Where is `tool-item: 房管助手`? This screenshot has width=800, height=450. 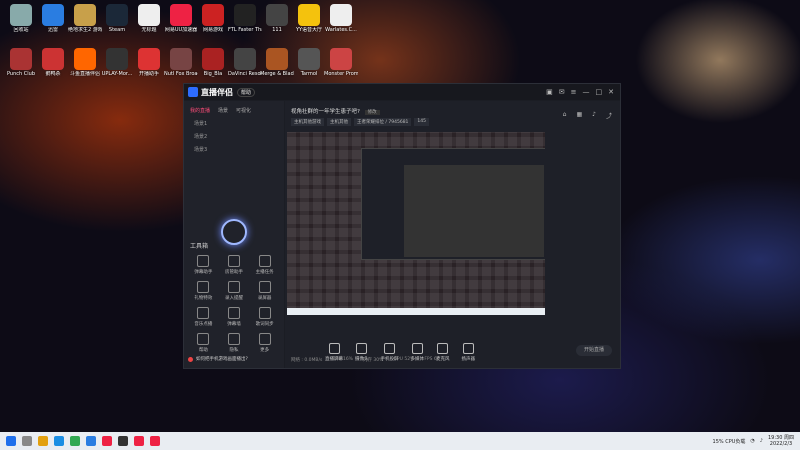 tool-item: 房管助手 is located at coordinates (234, 265).